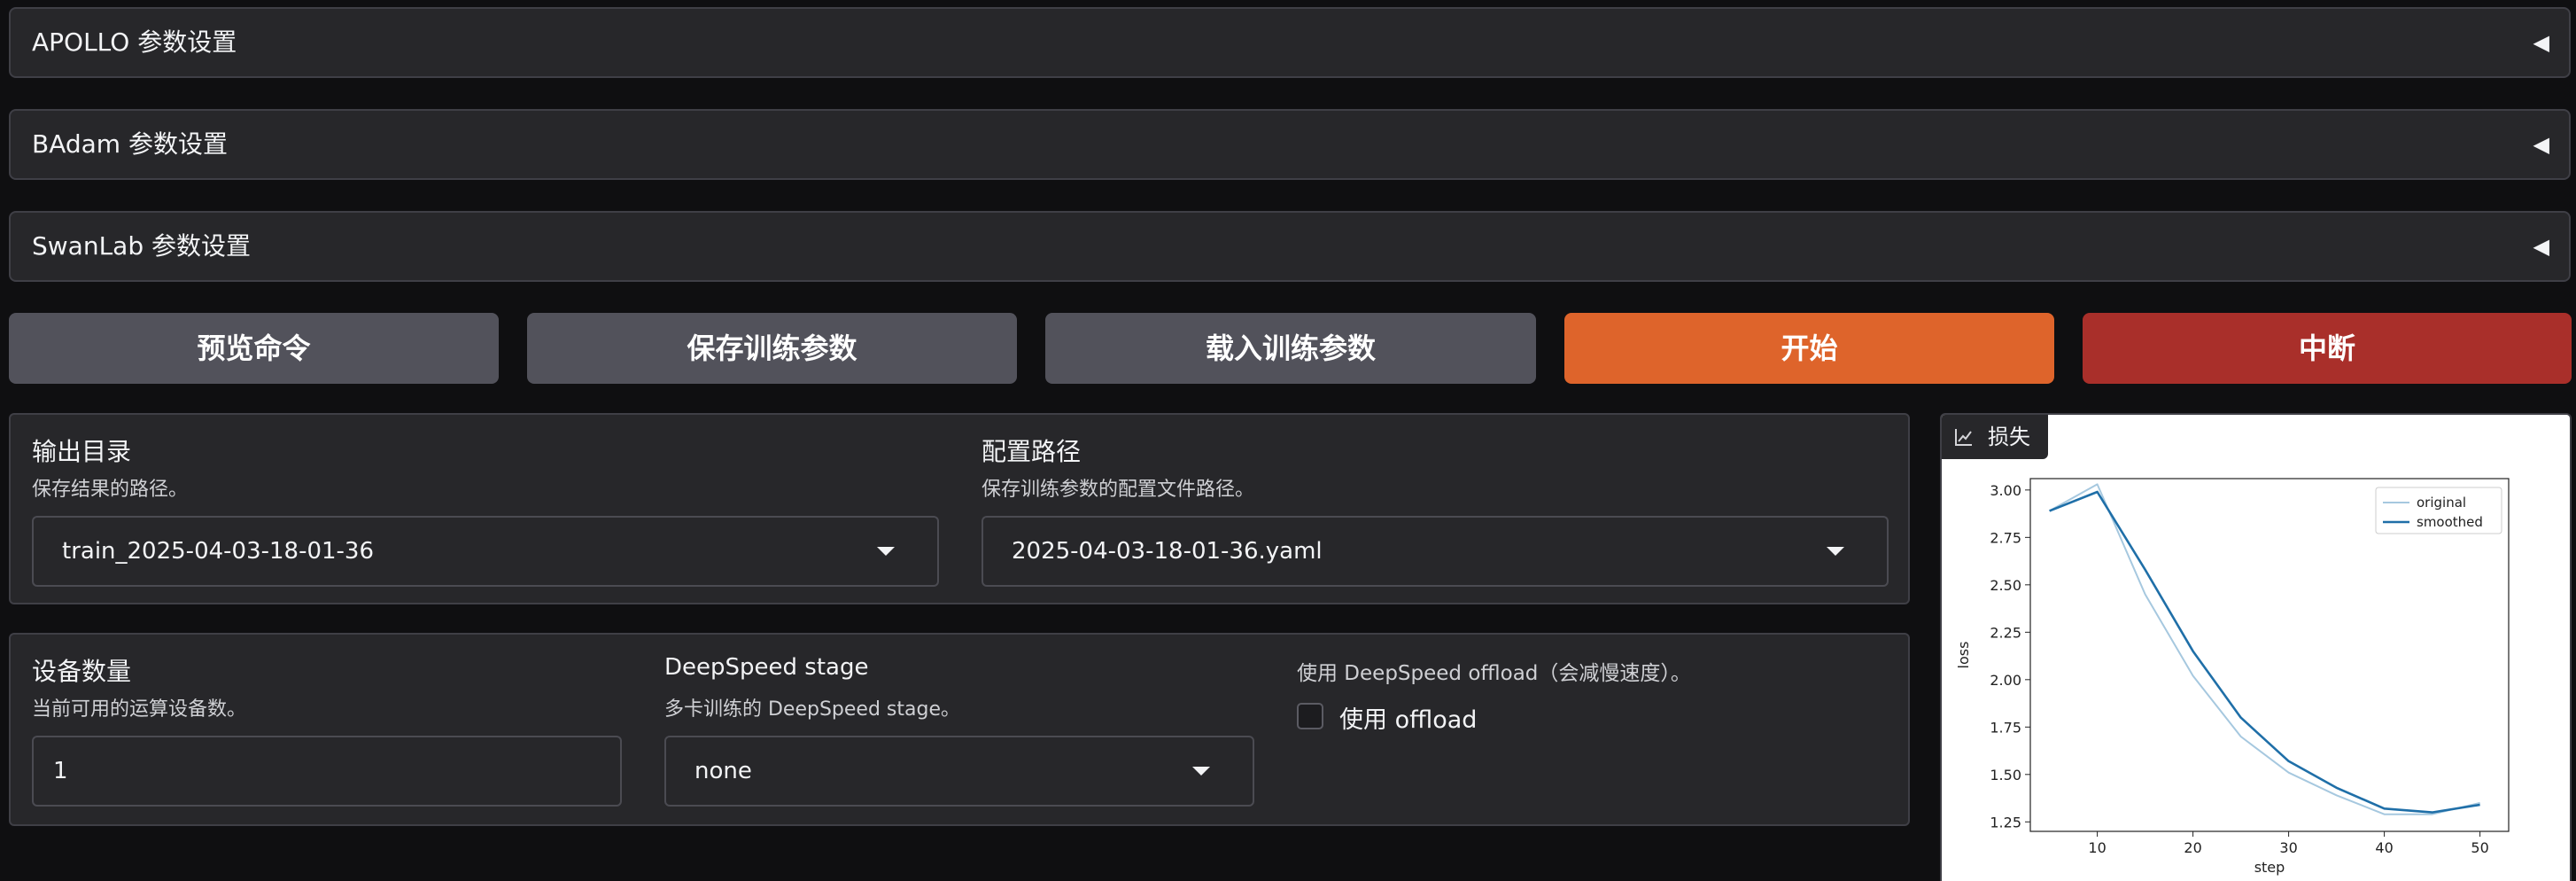 This screenshot has width=2576, height=881. Describe the element at coordinates (2264, 652) in the screenshot. I see `series-line-smoothed` at that location.